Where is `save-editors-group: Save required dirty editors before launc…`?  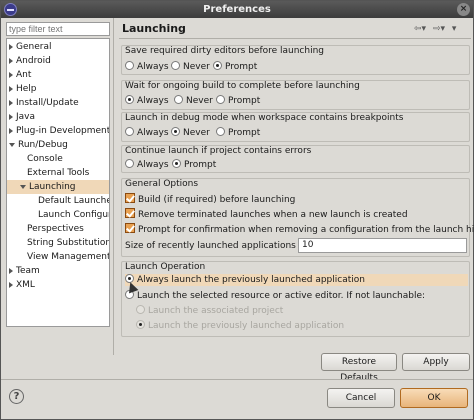
save-editors-group: Save required dirty editors before launc… is located at coordinates (295, 60).